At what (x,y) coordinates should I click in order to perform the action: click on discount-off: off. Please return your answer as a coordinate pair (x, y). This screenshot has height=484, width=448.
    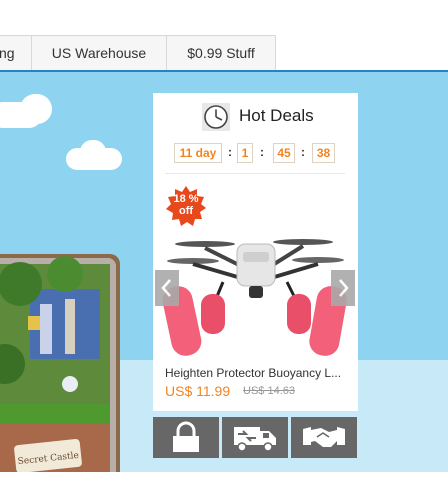
    Looking at the image, I should click on (186, 211).